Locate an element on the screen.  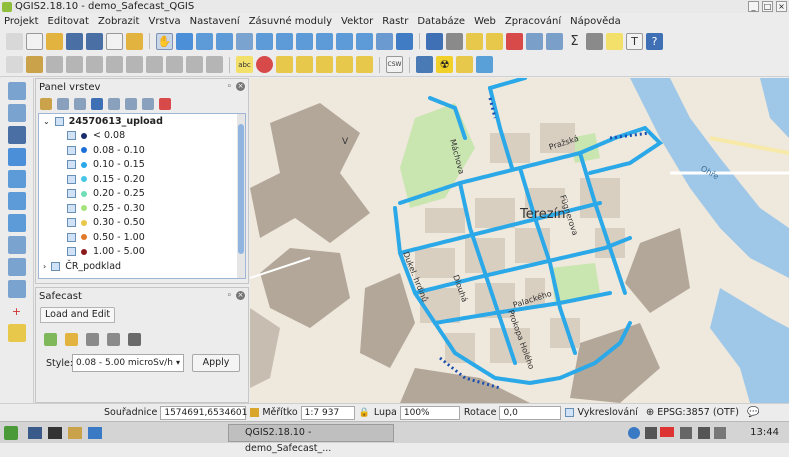
zoom-field: 100% is located at coordinates (429, 412).